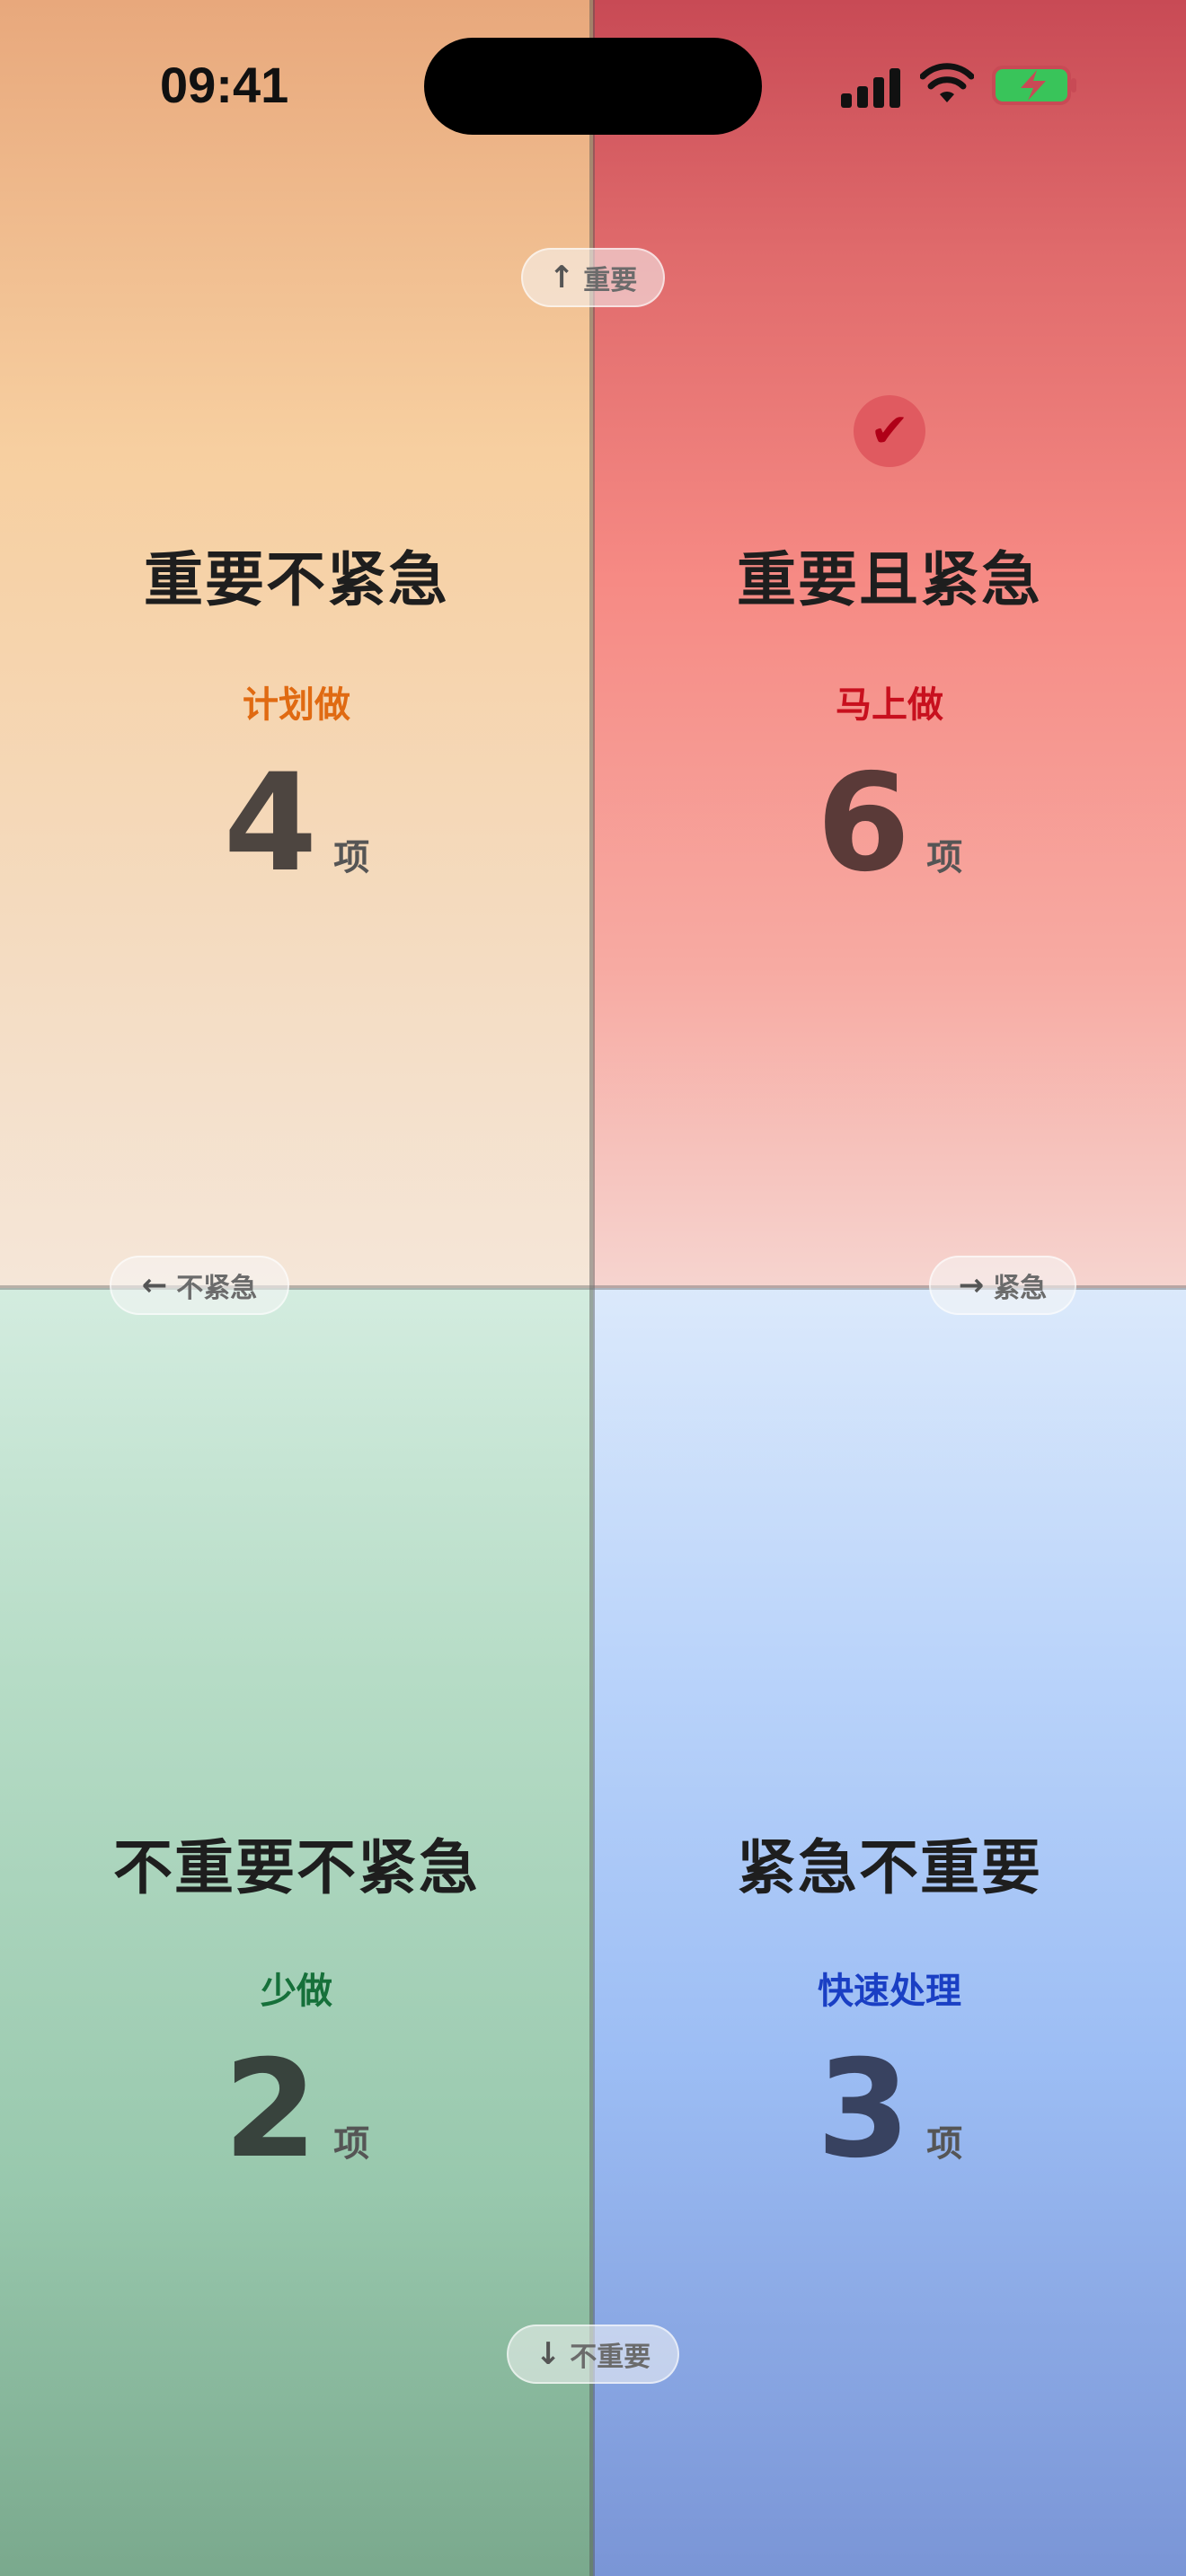  I want to click on quadrant-action: 计划做, so click(296, 705).